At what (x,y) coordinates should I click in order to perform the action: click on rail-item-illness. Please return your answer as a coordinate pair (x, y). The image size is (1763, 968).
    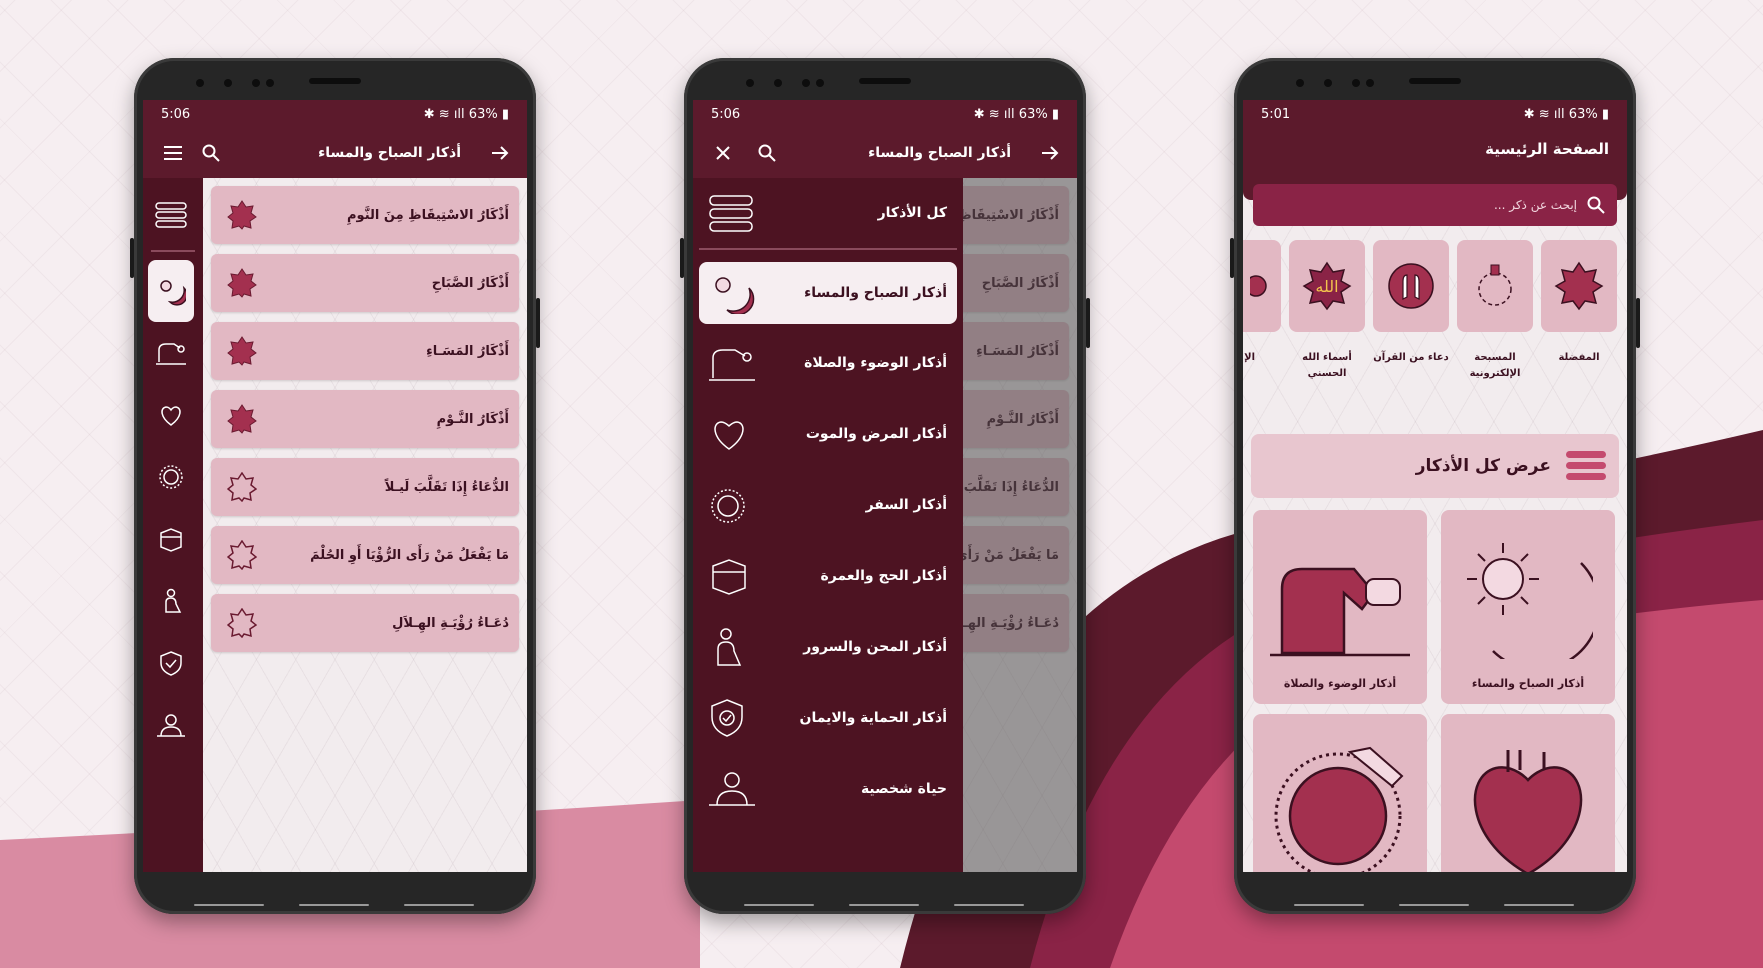
    Looking at the image, I should click on (171, 415).